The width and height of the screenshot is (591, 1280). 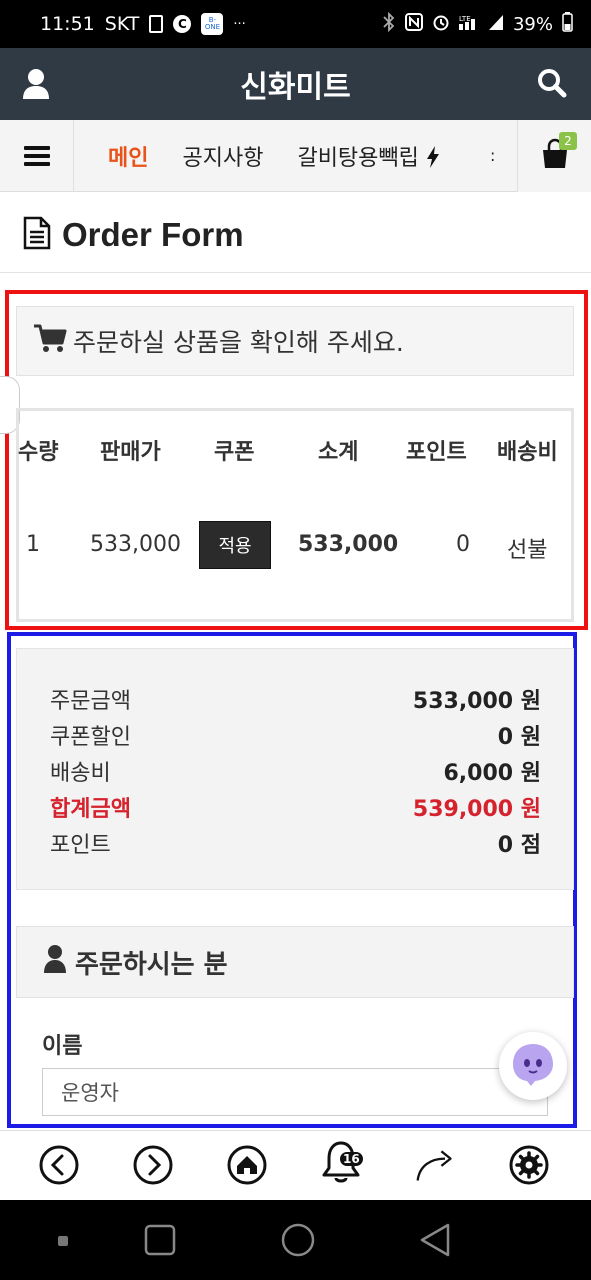 I want to click on summary-value-order-amount: 533,000 원, so click(x=476, y=701).